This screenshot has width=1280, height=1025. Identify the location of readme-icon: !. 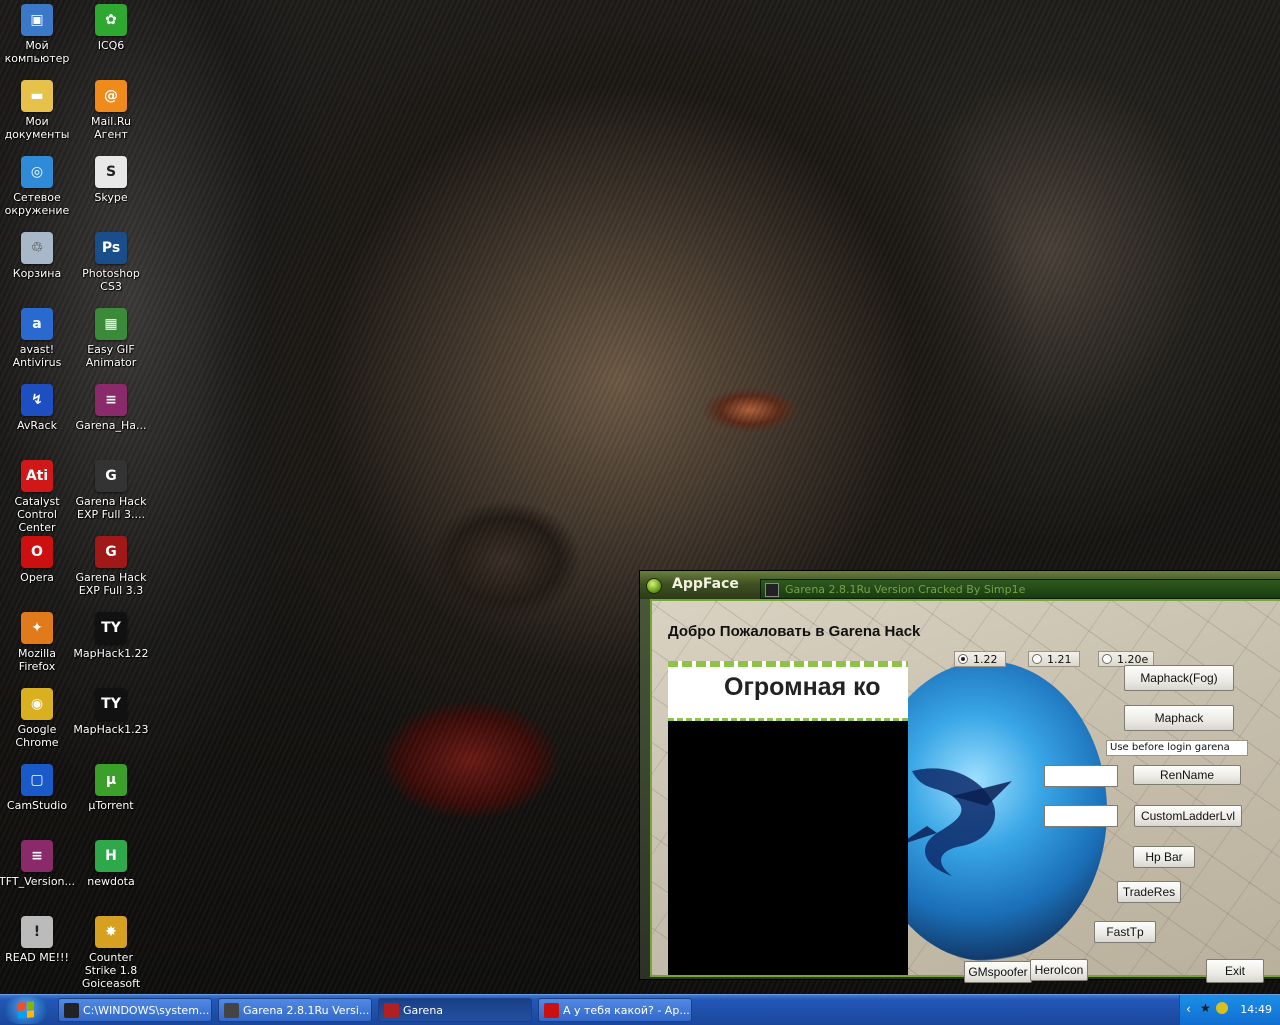
(37, 932).